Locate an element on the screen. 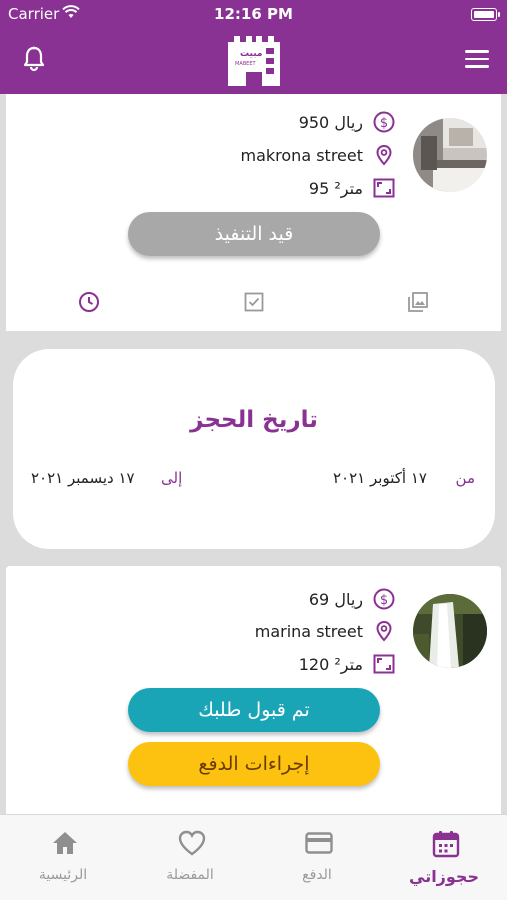 This screenshot has height=900, width=507. area-row: 95 متر² is located at coordinates (352, 188).